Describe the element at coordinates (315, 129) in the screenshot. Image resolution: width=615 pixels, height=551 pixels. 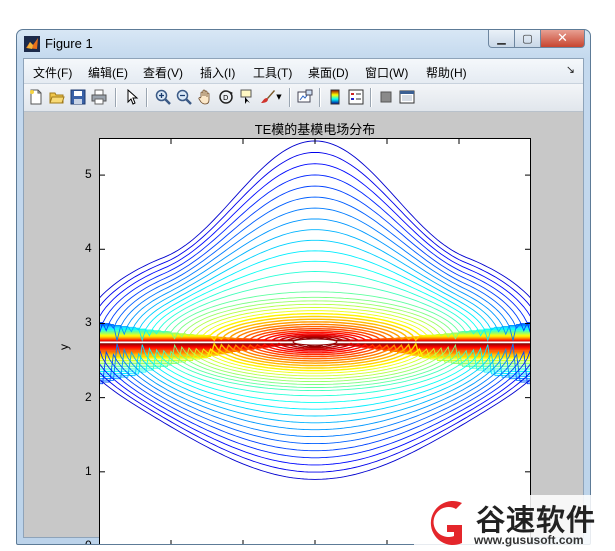
I see `plot-title: TE模的基模电场分布` at that location.